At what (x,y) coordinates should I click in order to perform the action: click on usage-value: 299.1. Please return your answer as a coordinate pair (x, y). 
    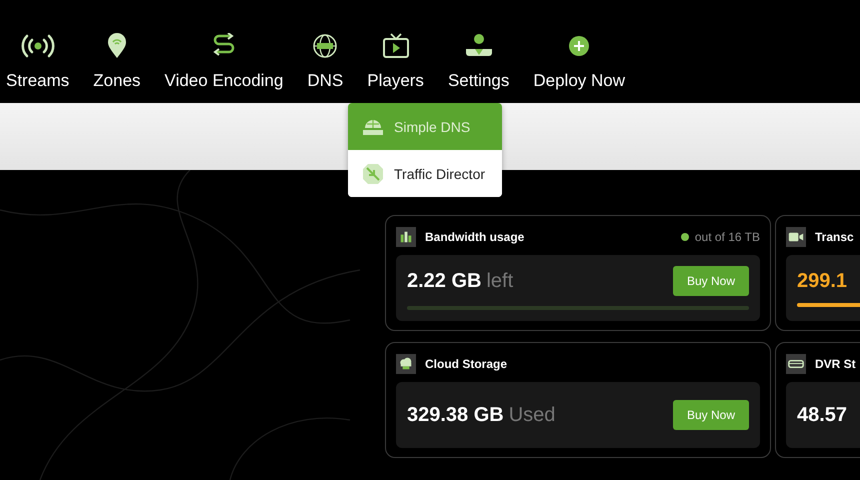
    Looking at the image, I should click on (822, 281).